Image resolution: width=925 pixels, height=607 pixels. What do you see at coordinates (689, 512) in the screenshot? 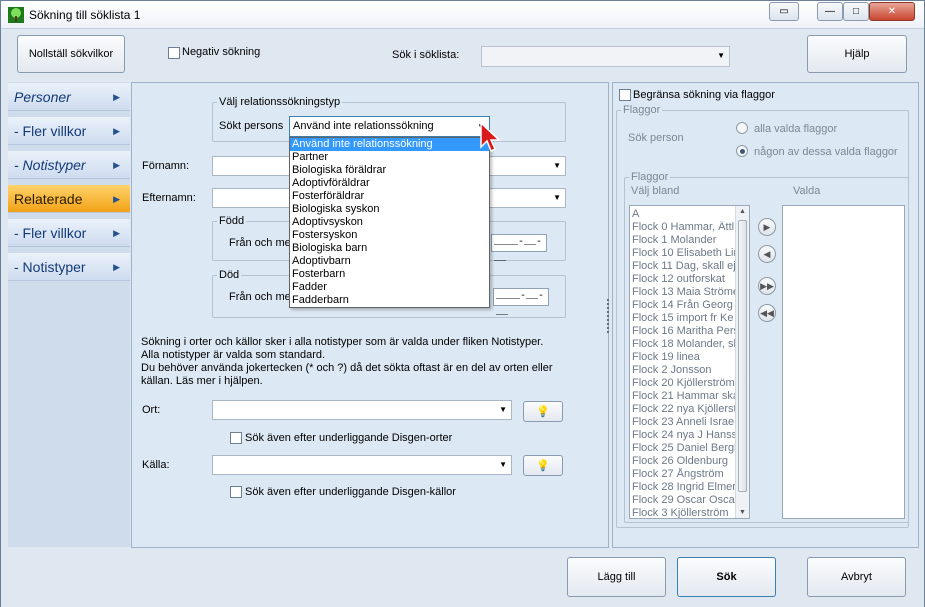
I see `list-item: Flock 3 Kjöllerström` at bounding box center [689, 512].